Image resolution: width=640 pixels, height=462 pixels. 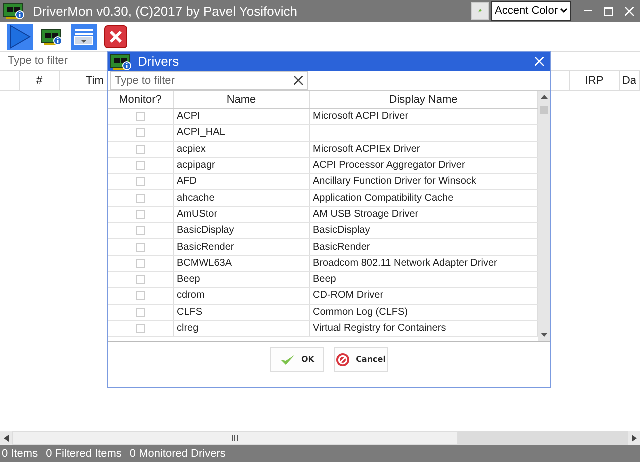 I want to click on table-cell: BCMWL63A, so click(x=242, y=263).